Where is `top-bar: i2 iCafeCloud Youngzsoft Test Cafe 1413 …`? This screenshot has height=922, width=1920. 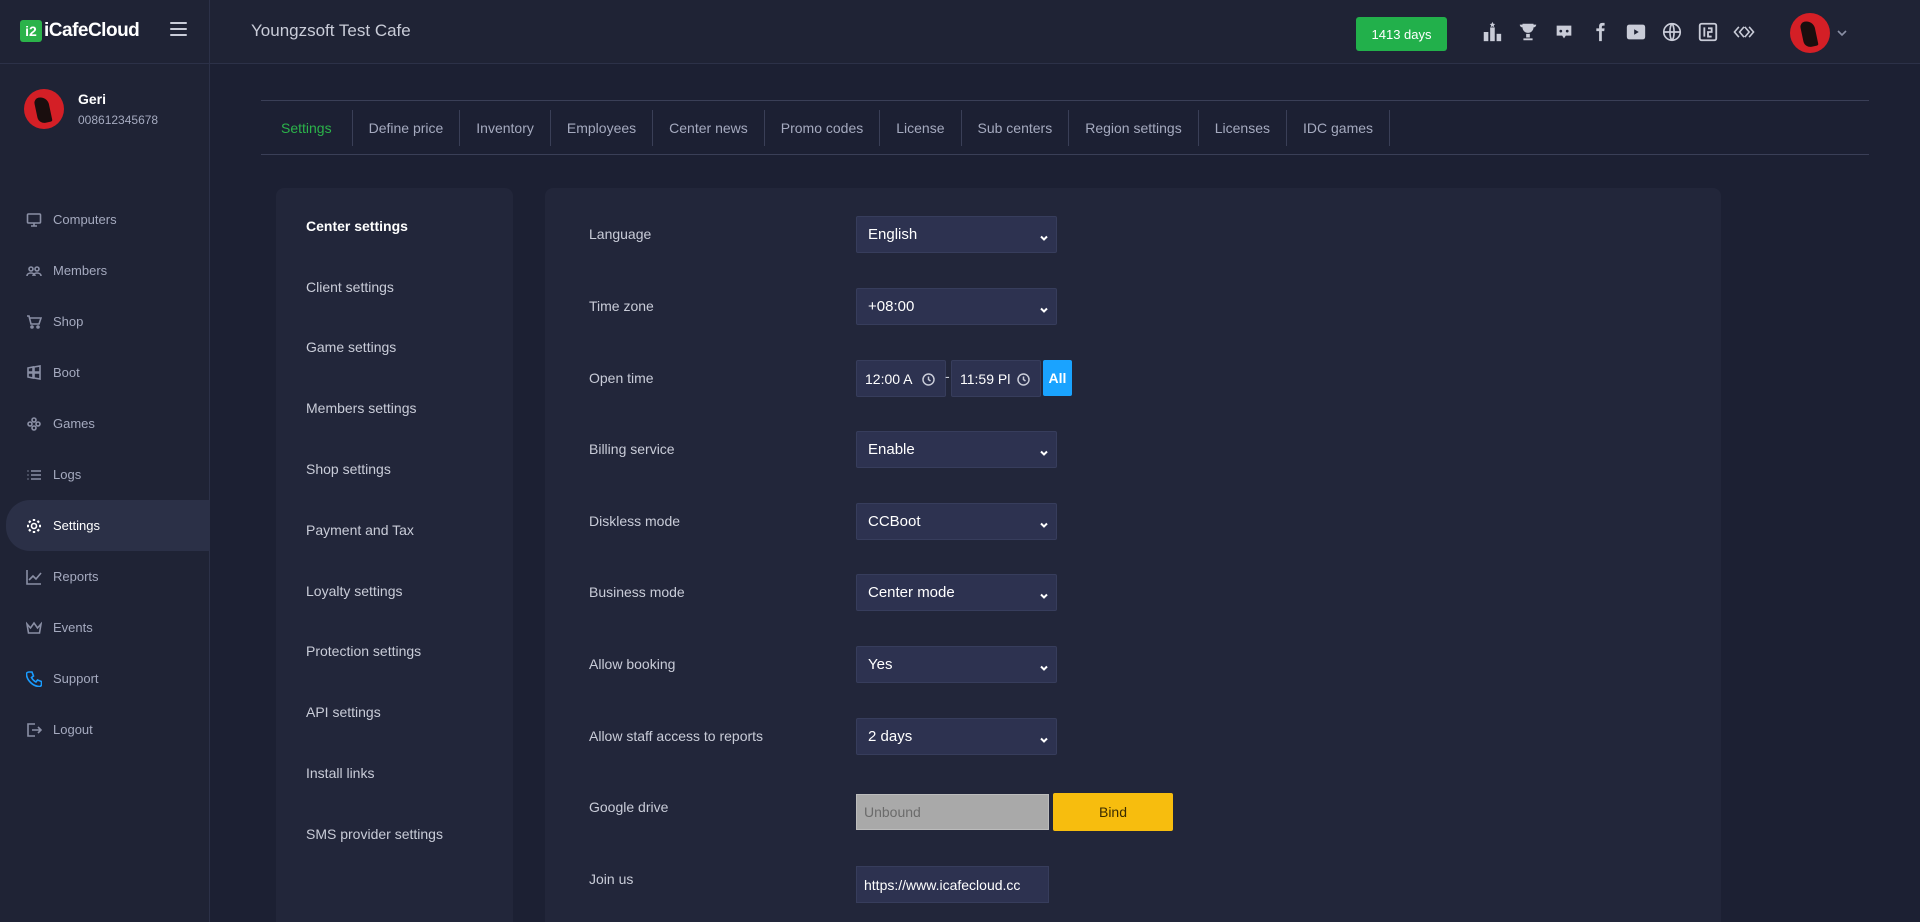 top-bar: i2 iCafeCloud Youngzsoft Test Cafe 1413 … is located at coordinates (960, 32).